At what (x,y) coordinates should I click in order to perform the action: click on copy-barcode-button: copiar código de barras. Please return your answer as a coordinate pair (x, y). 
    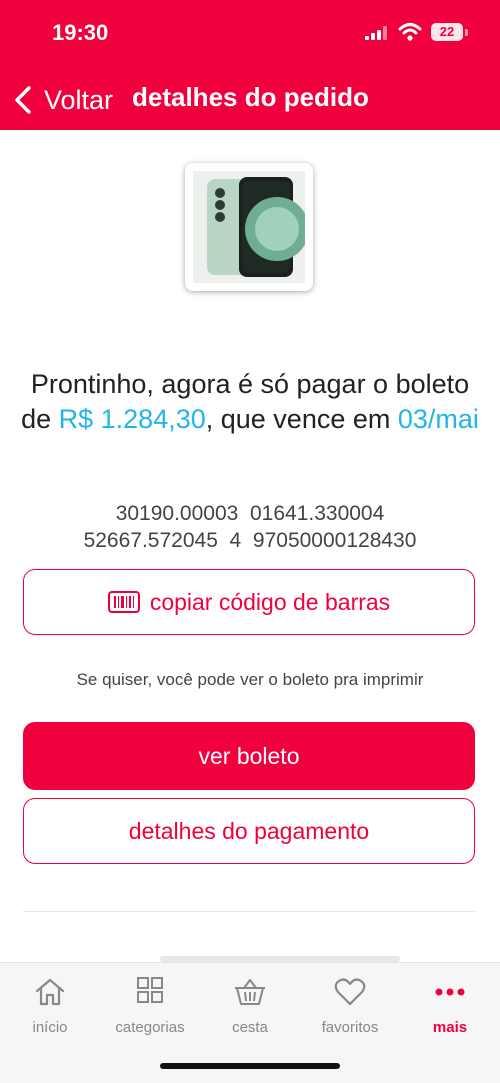
    Looking at the image, I should click on (249, 602).